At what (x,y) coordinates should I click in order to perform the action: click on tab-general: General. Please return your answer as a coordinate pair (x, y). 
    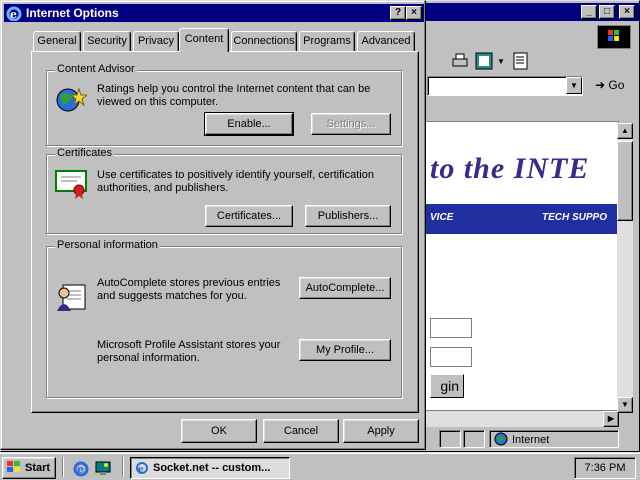
    Looking at the image, I should click on (57, 41).